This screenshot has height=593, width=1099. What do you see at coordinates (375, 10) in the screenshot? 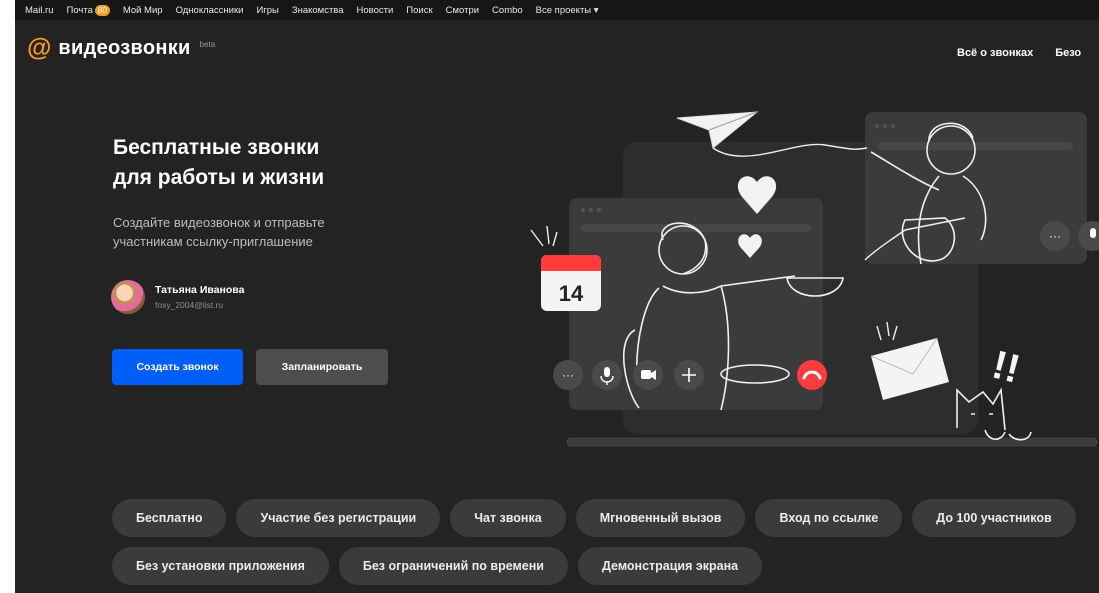
I see `portal-link-news: Новости` at bounding box center [375, 10].